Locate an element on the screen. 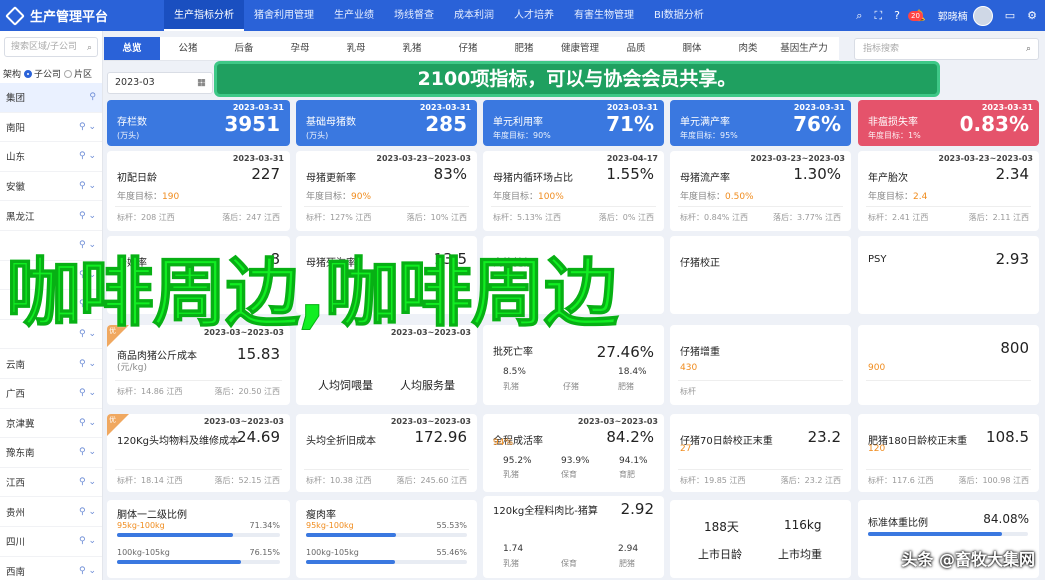  benchmark: 标杆：127% 江西 is located at coordinates (339, 217).